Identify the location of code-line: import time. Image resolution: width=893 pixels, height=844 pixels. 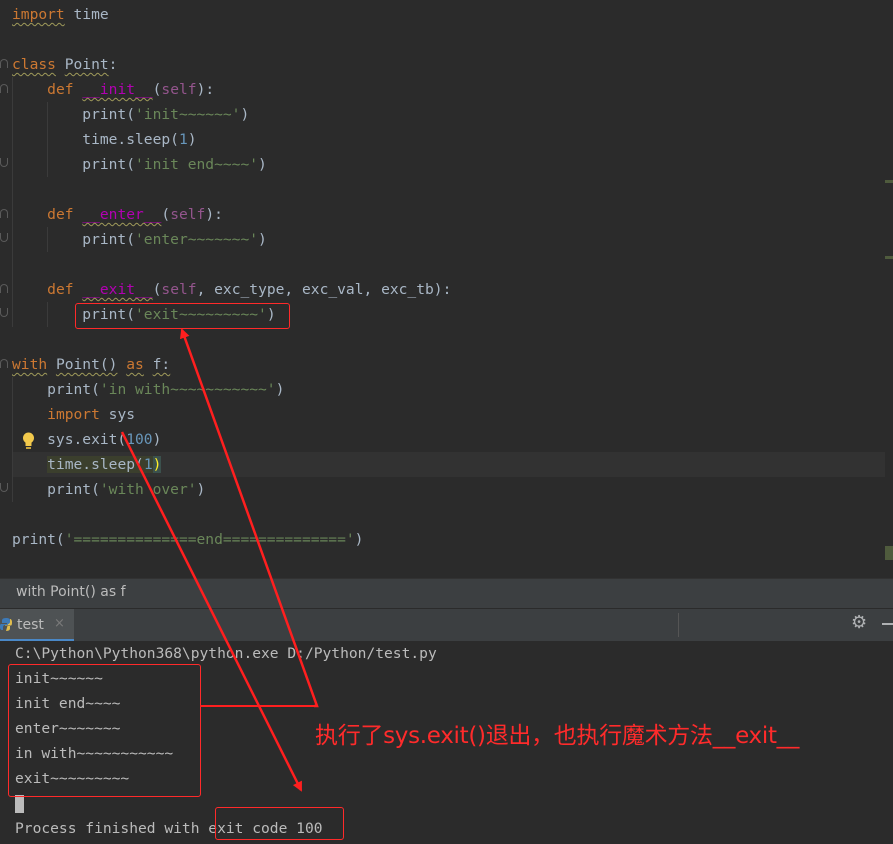
(60, 14).